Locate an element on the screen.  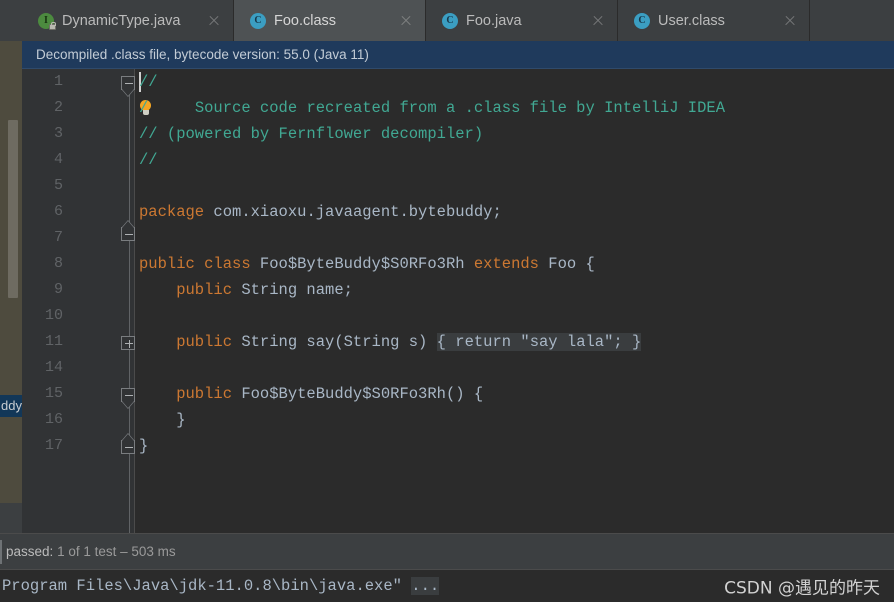
test-status-bar: passed: 1 of 1 test – 503 ms is located at coordinates (447, 551).